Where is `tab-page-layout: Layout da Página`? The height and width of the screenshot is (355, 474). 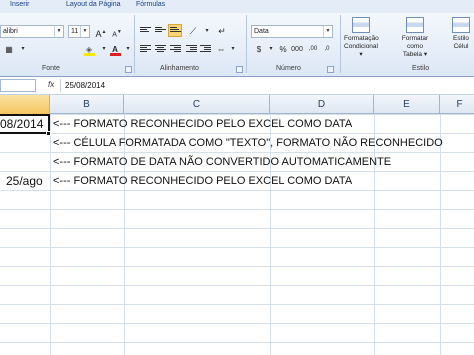 tab-page-layout: Layout da Página is located at coordinates (93, 4).